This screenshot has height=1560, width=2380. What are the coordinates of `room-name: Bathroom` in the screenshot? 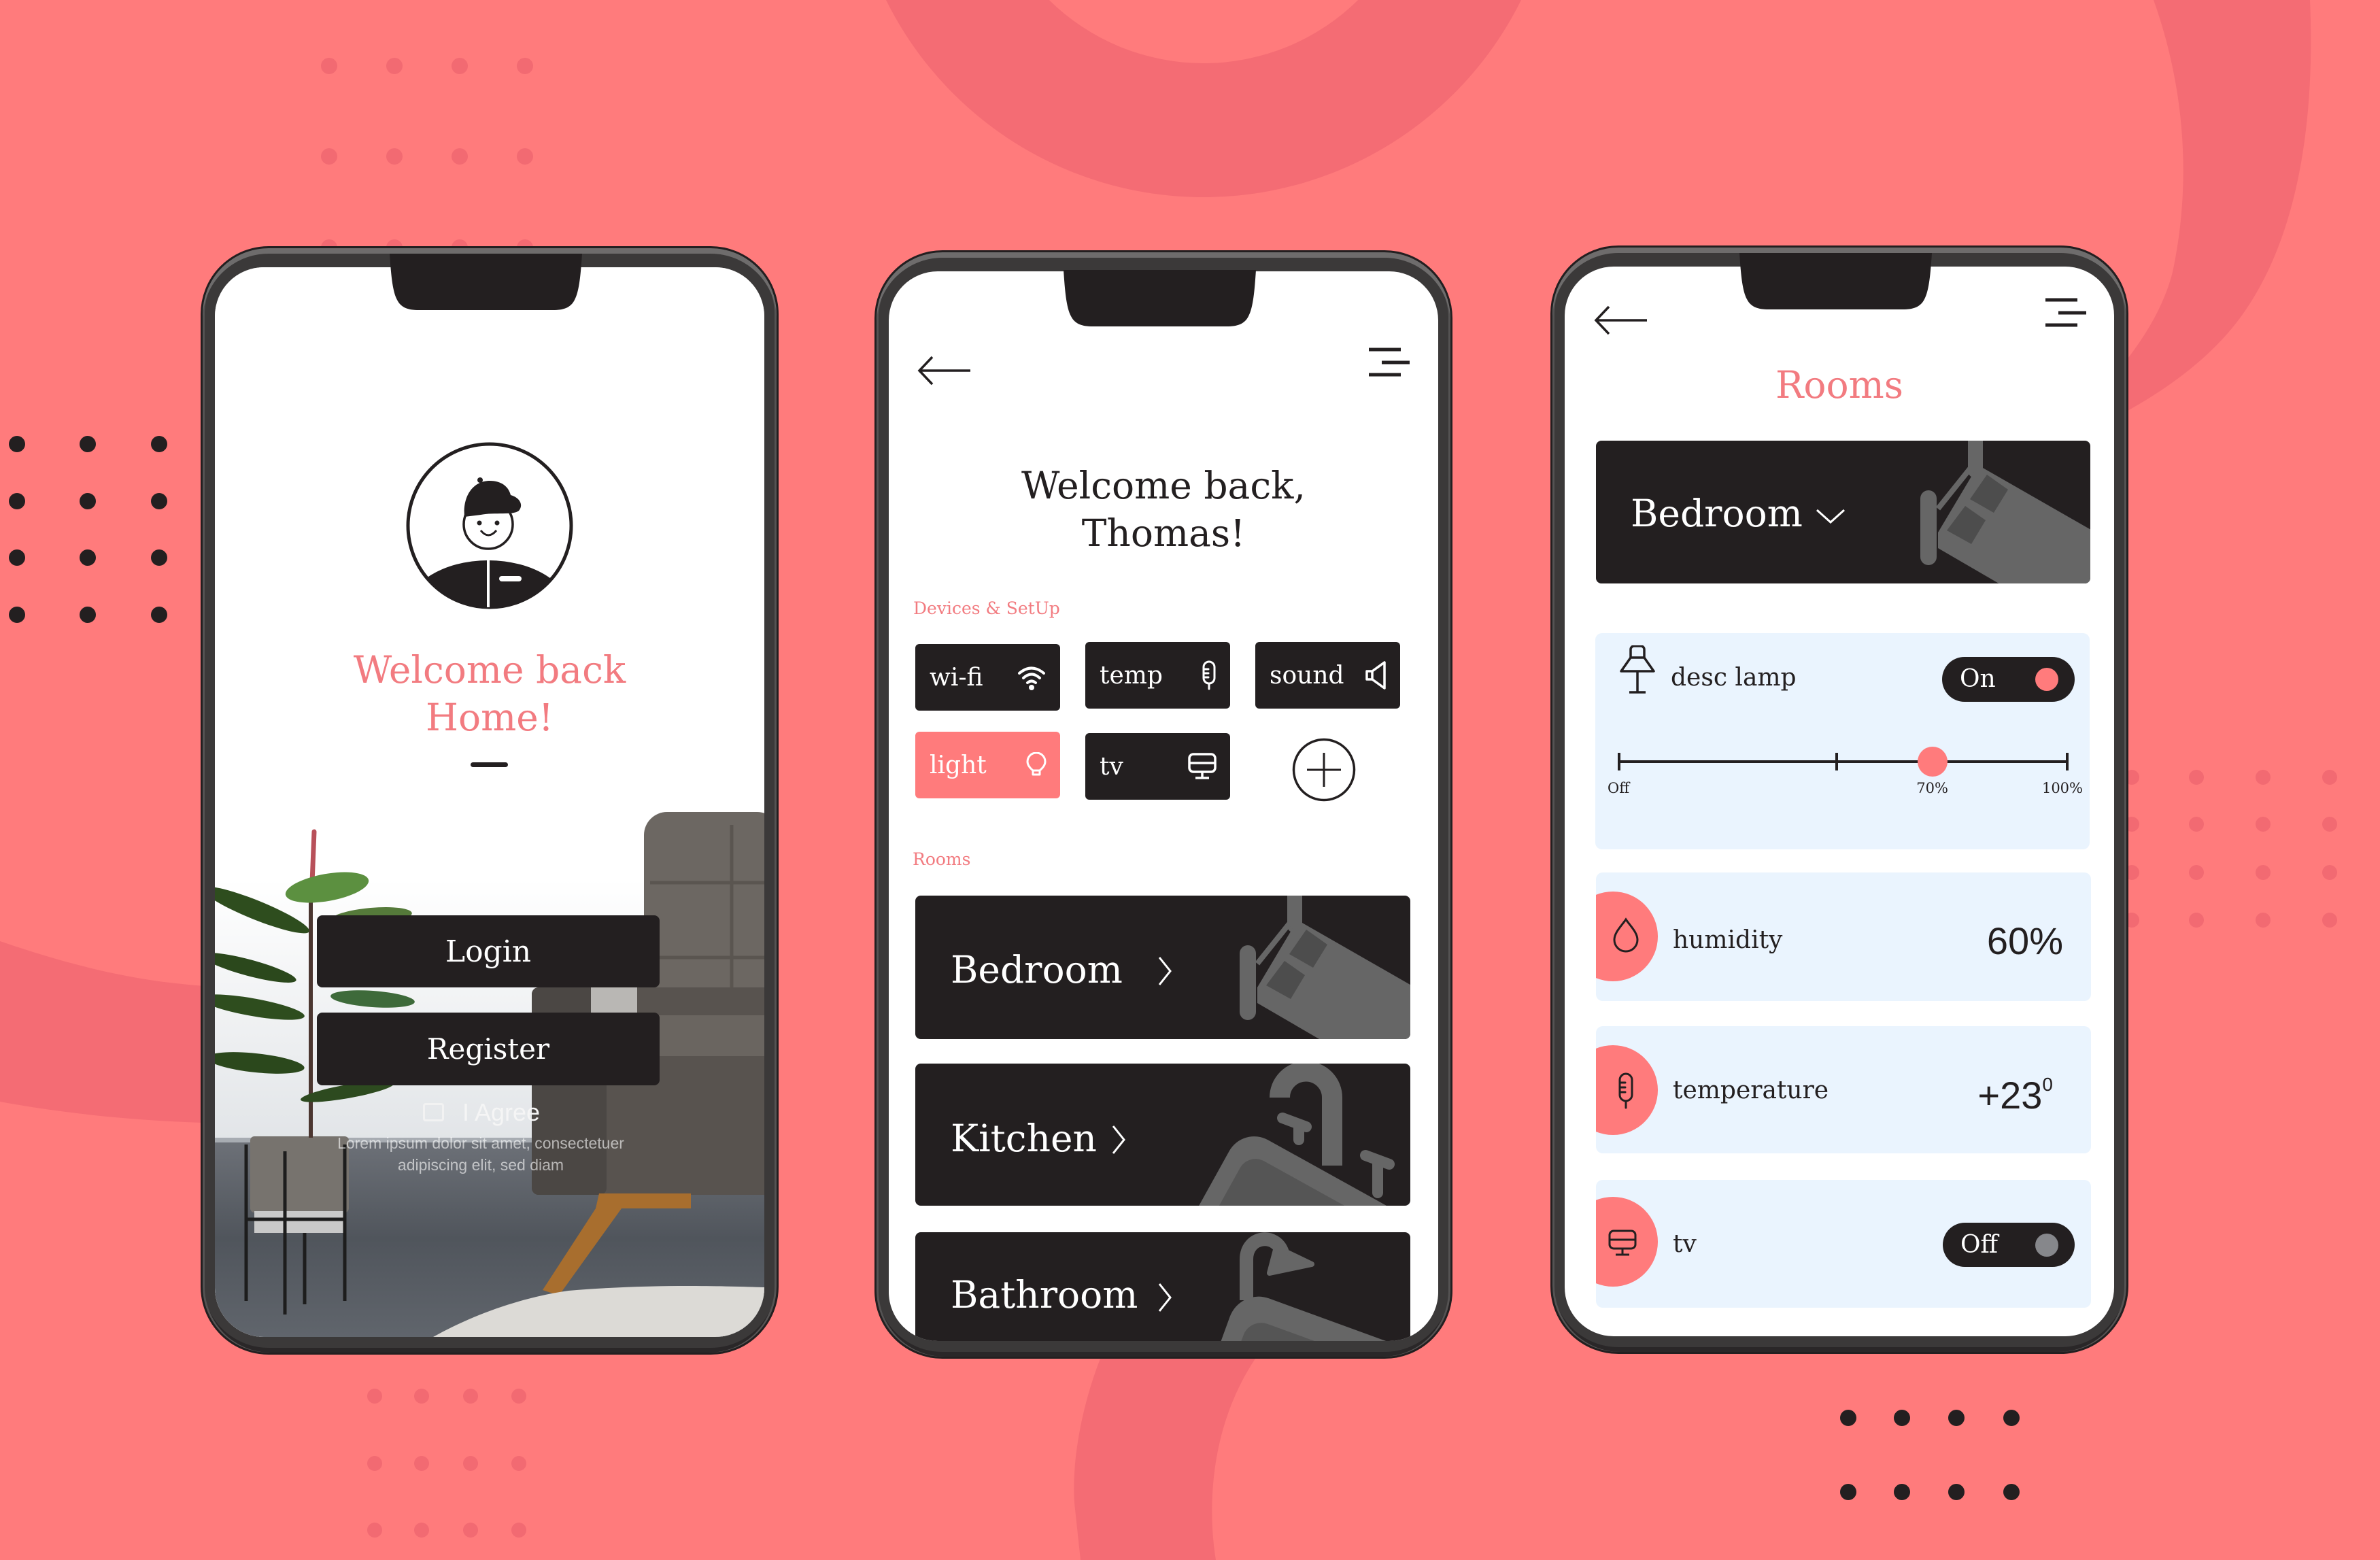 It's located at (1045, 1295).